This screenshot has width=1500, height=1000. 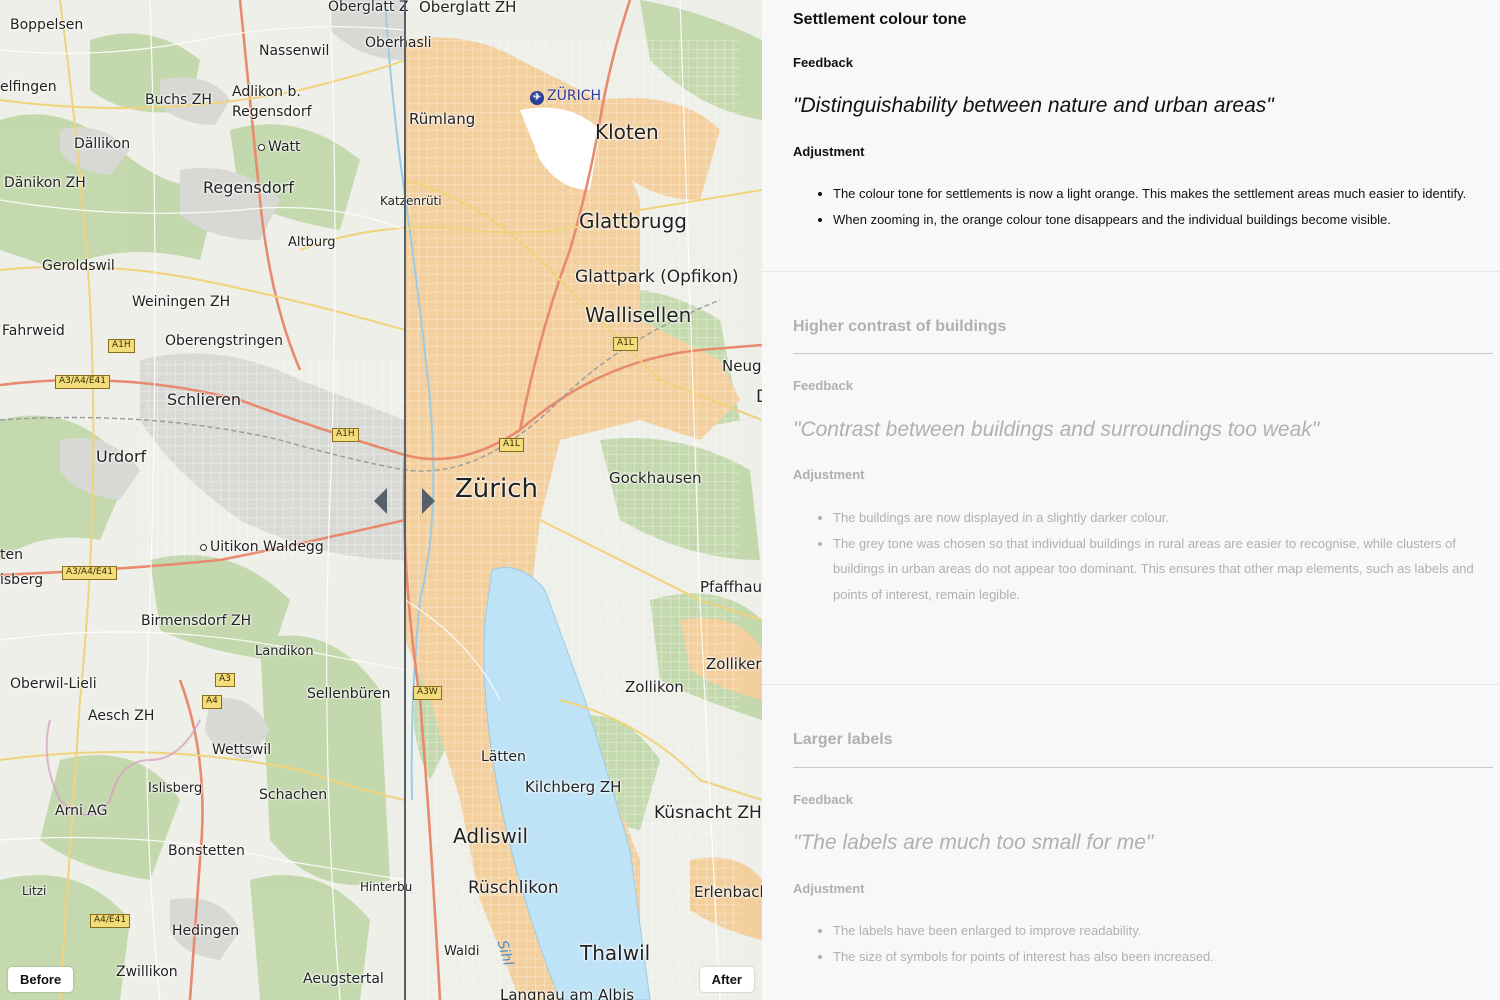 I want to click on place-label: Oberglatt Z, so click(x=368, y=7).